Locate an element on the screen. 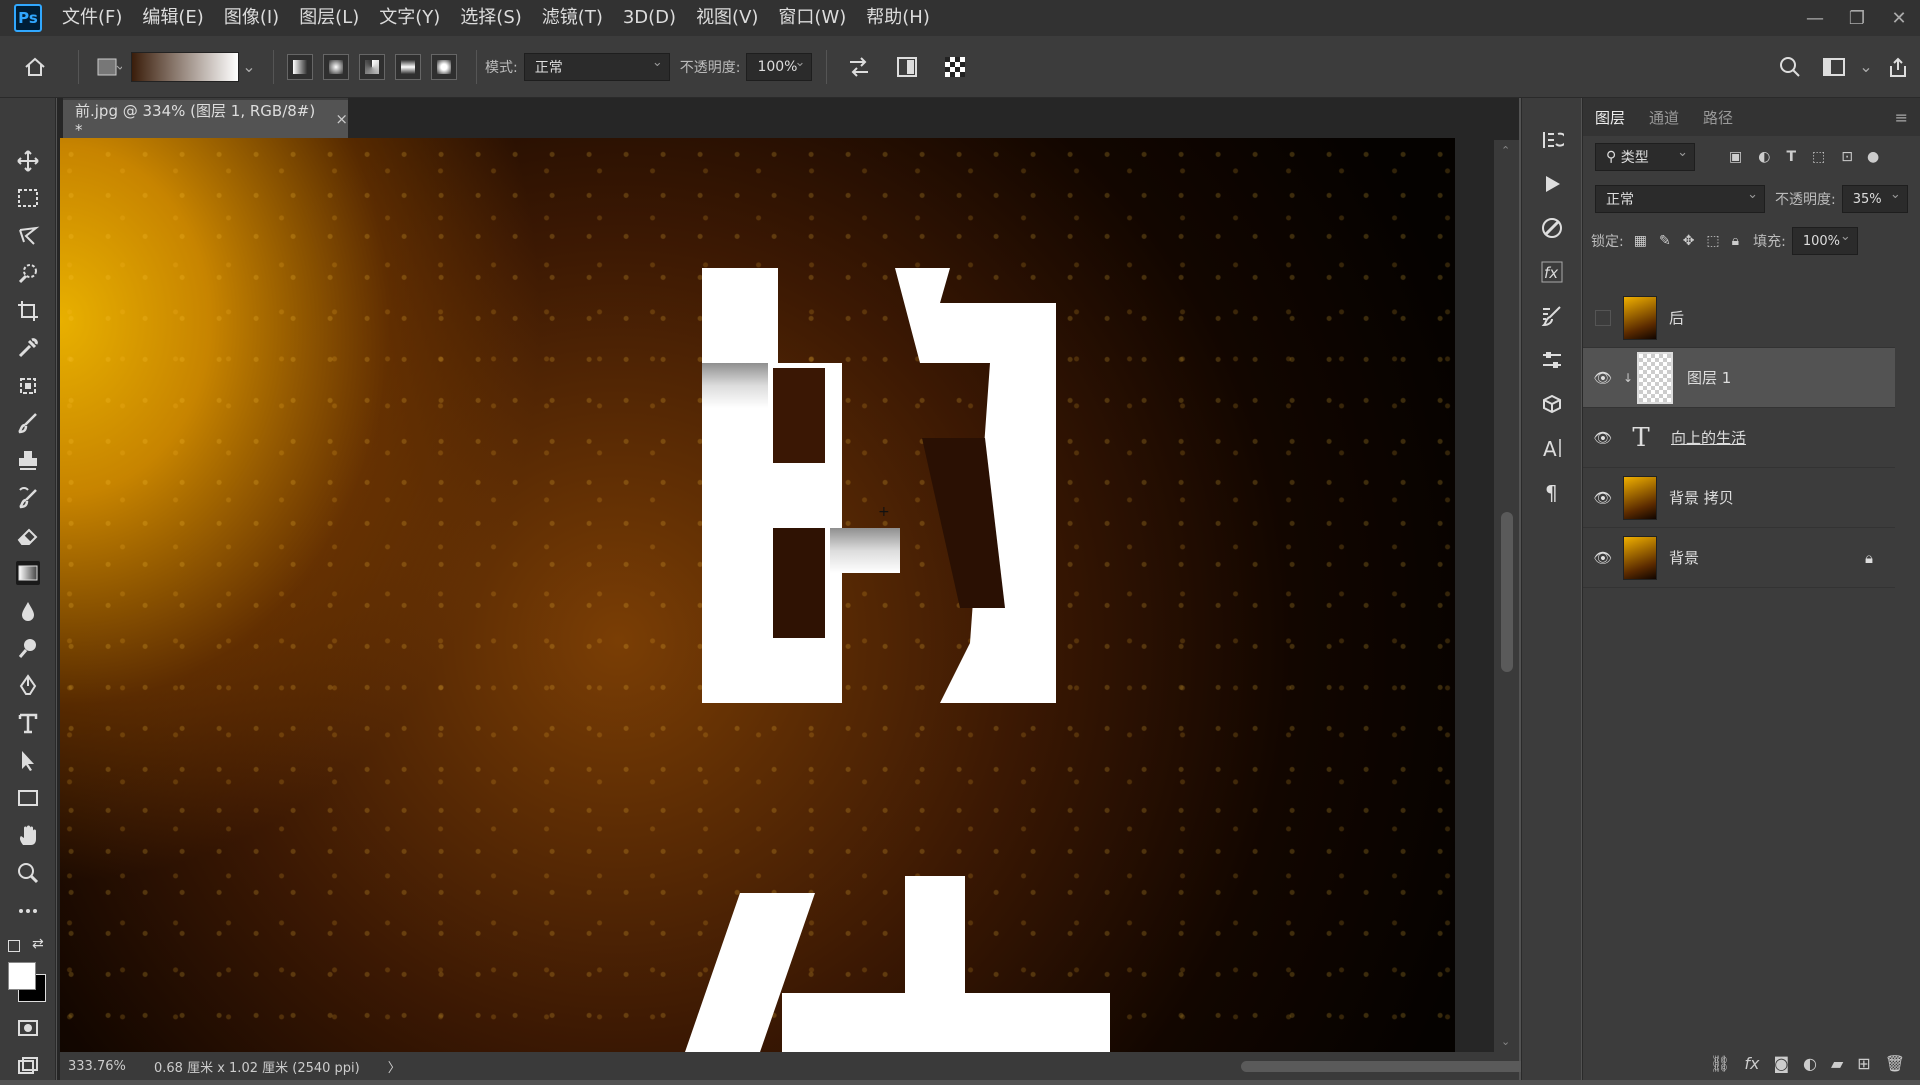 The height and width of the screenshot is (1085, 1920). dodge-tool is located at coordinates (28, 649).